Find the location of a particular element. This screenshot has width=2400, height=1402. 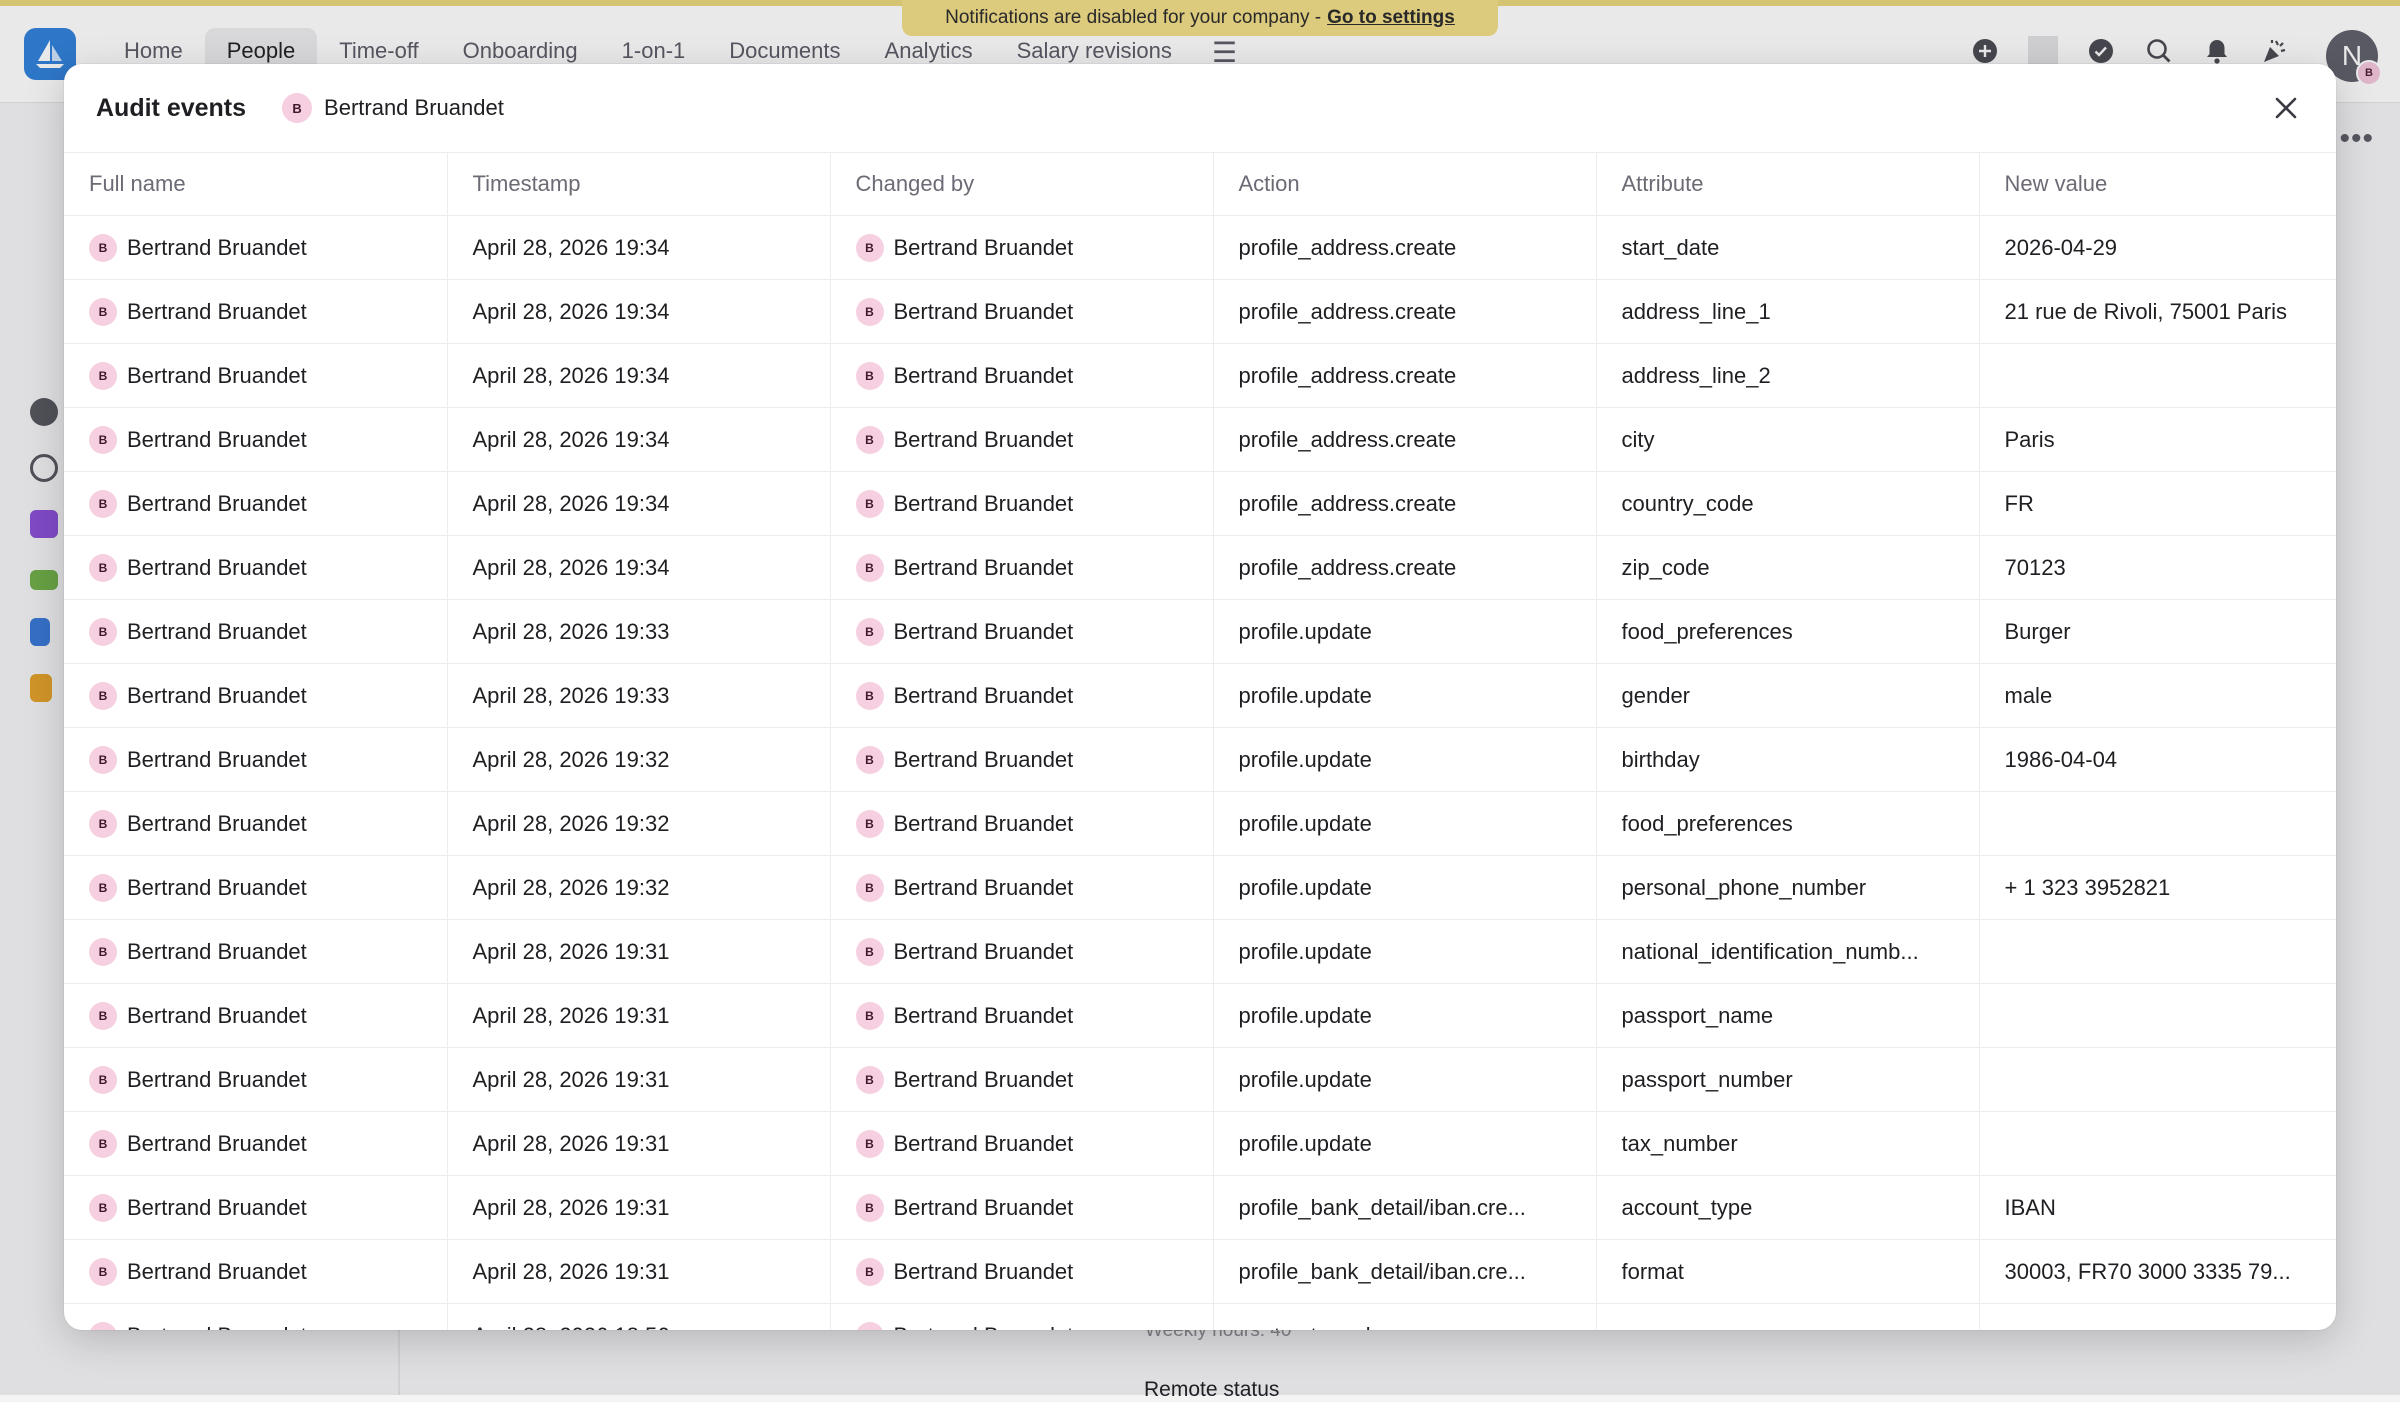

cell-attribute: personal_phone_number is located at coordinates (1788, 887).